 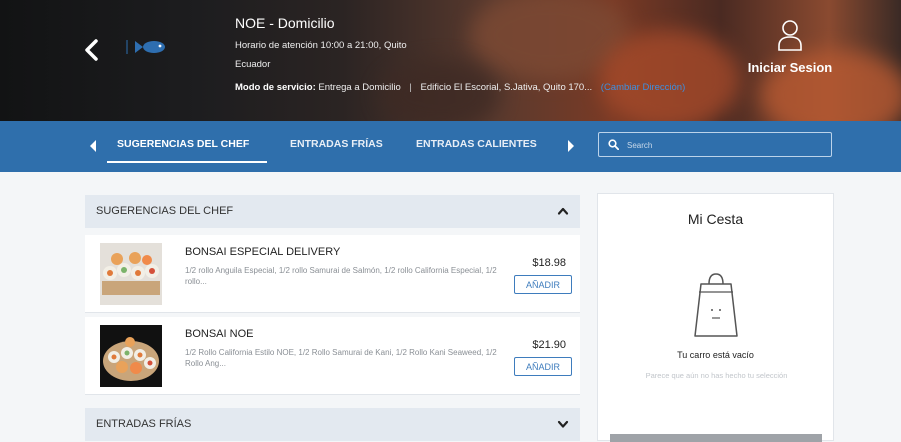 What do you see at coordinates (131, 356) in the screenshot?
I see `product-image-bonsai-noe` at bounding box center [131, 356].